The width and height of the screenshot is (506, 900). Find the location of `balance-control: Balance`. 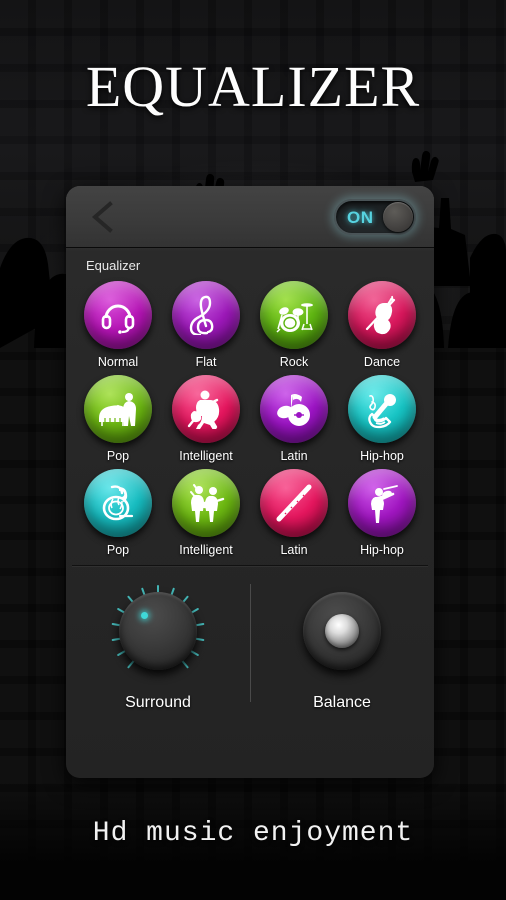

balance-control: Balance is located at coordinates (342, 654).